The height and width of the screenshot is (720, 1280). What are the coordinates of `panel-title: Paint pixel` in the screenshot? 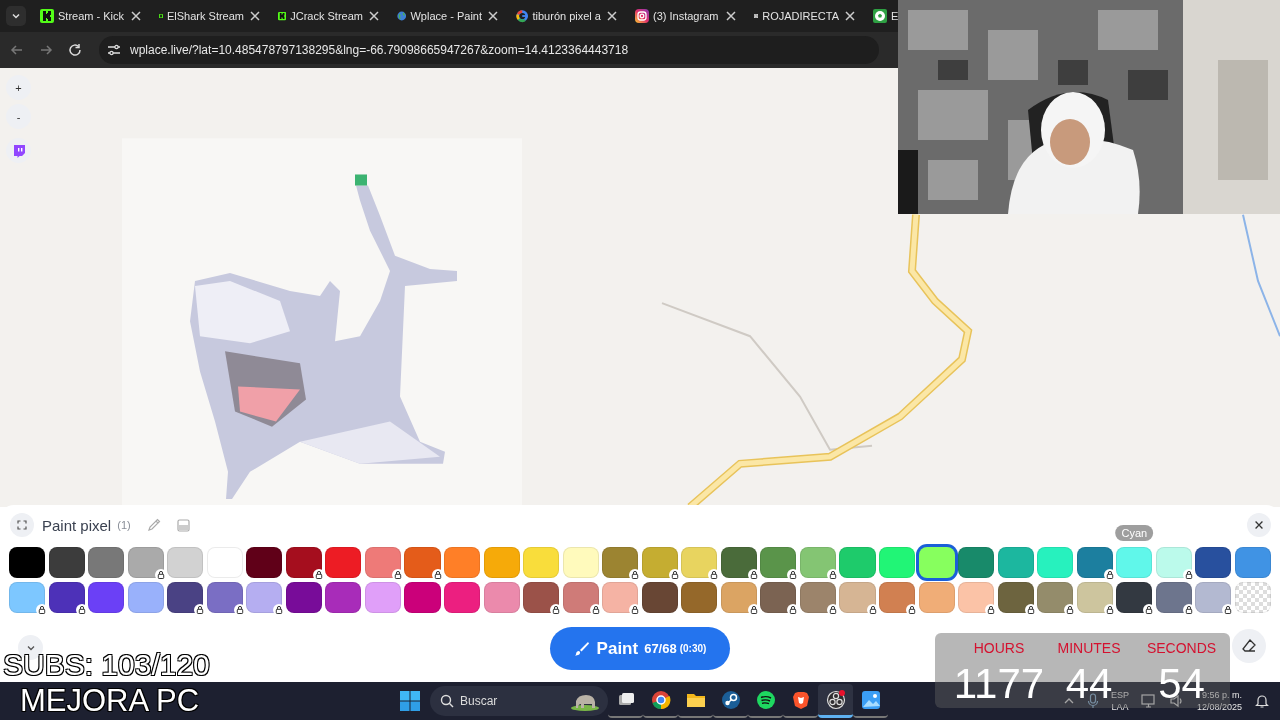 It's located at (77, 525).